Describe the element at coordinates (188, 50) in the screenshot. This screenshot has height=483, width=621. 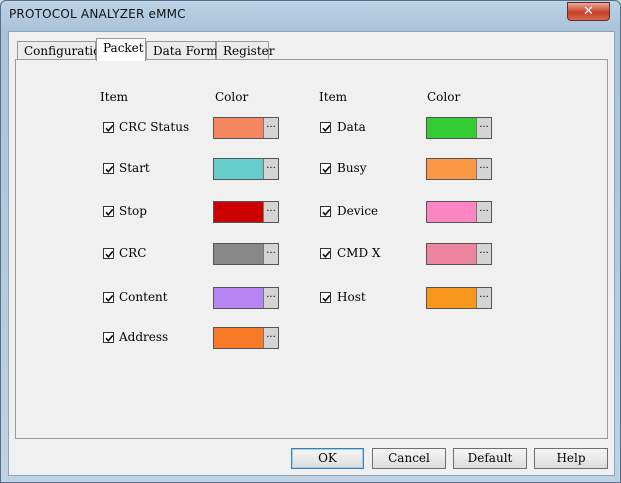
I see `tab-data-format: Data Format` at that location.